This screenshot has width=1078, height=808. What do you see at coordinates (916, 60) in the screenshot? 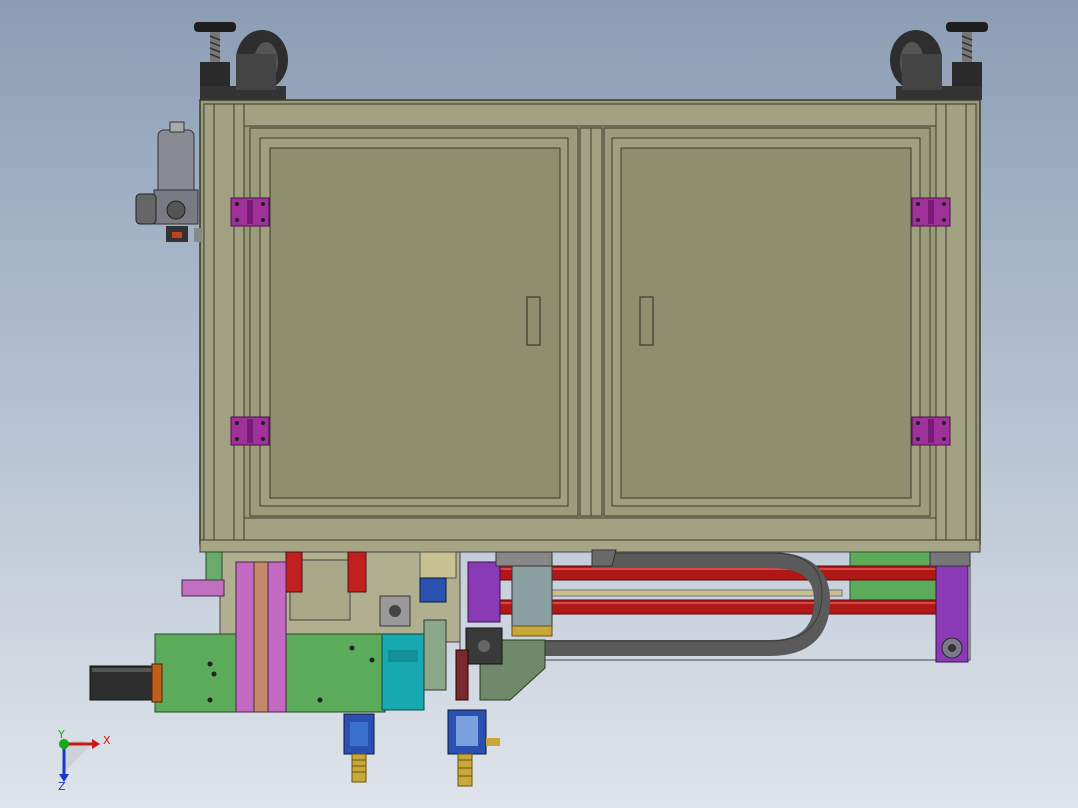
I see `right-caster-wheel` at bounding box center [916, 60].